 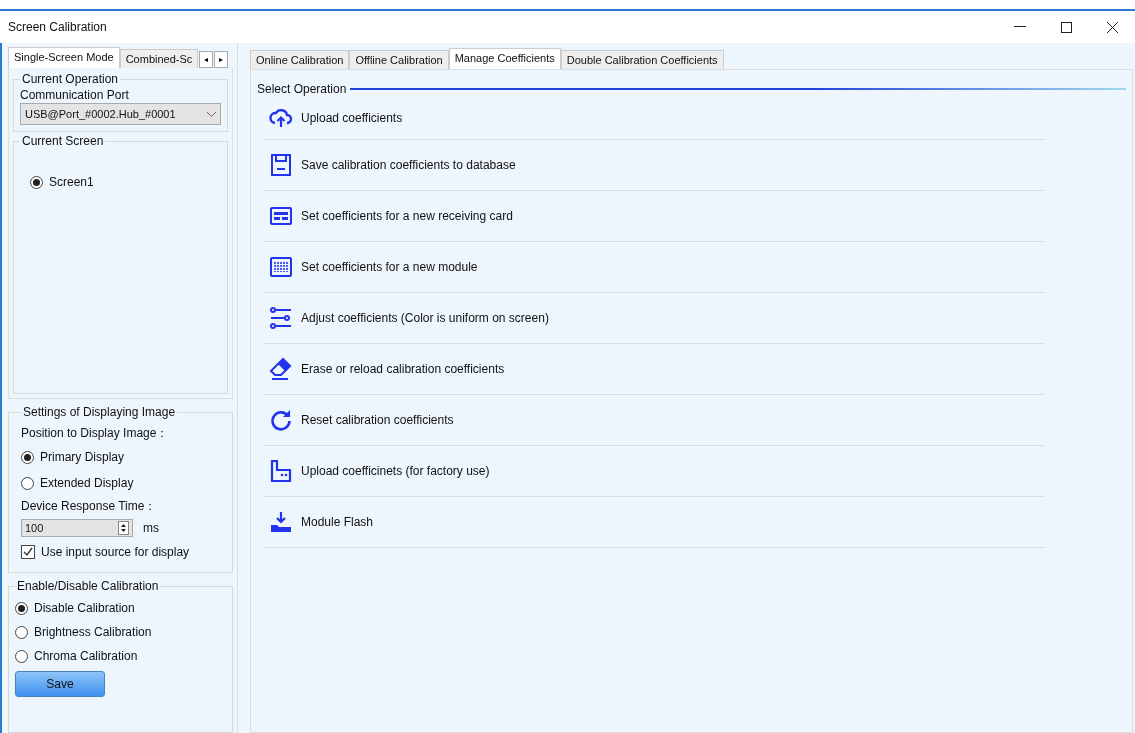 I want to click on calibration-tab: Online Calibration, so click(x=300, y=59).